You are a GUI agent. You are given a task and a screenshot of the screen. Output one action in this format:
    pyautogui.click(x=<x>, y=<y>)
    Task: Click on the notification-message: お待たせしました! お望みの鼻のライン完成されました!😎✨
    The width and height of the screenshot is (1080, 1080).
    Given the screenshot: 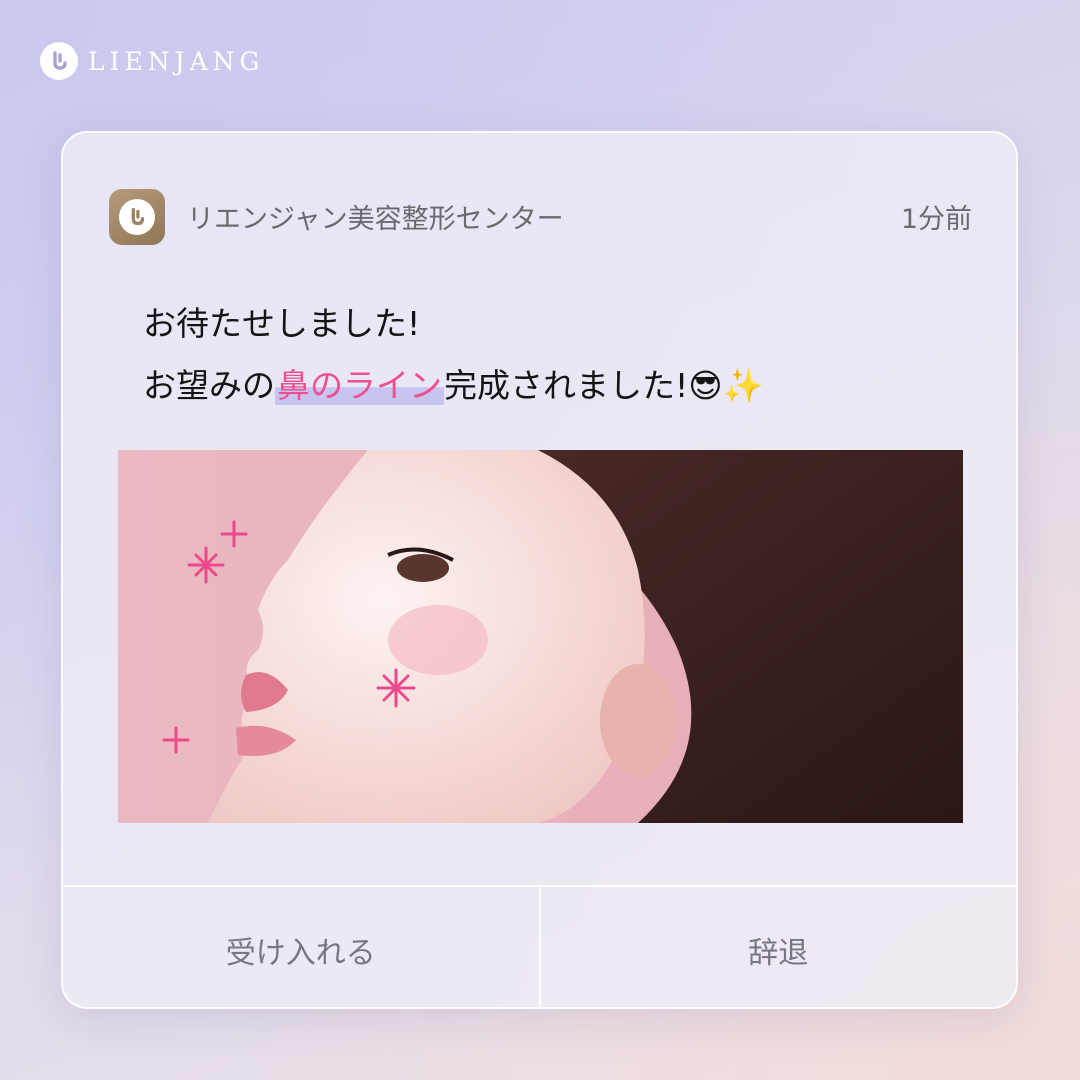 What is the action you would take?
    pyautogui.click(x=453, y=355)
    